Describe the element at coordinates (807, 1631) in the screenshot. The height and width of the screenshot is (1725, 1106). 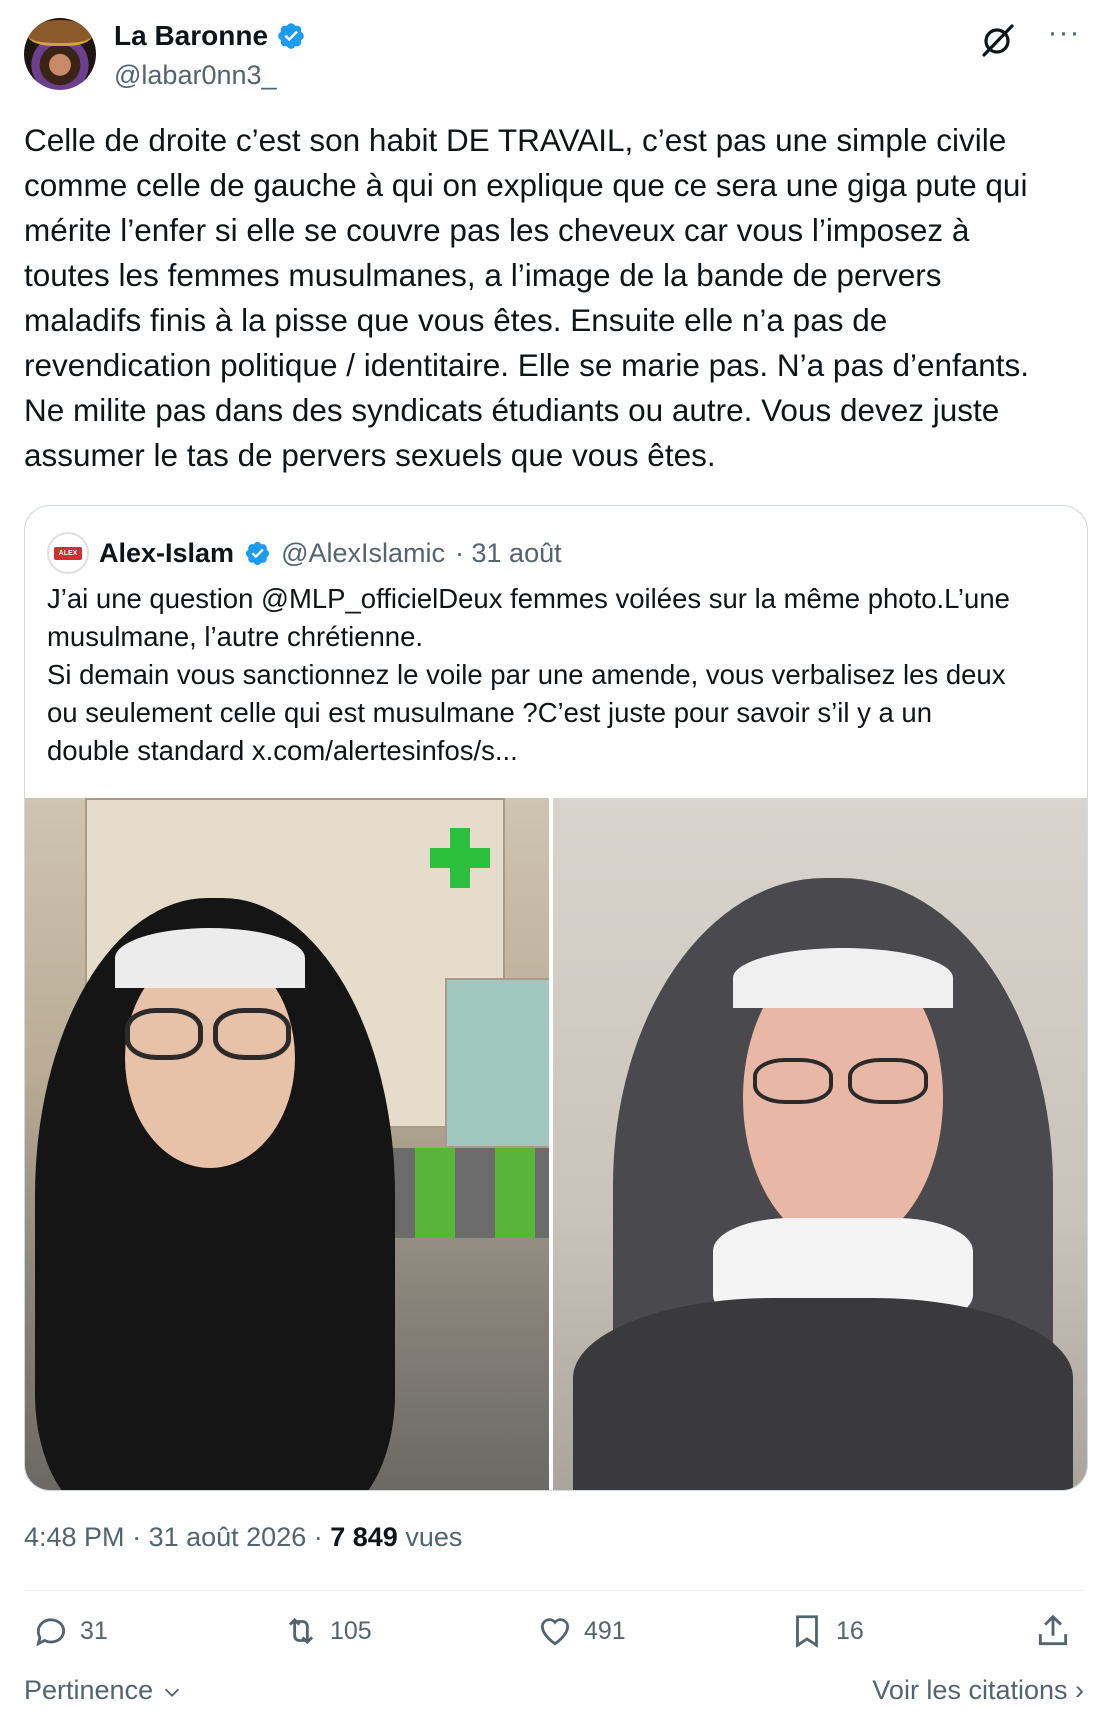
I see `bookmark-icon` at that location.